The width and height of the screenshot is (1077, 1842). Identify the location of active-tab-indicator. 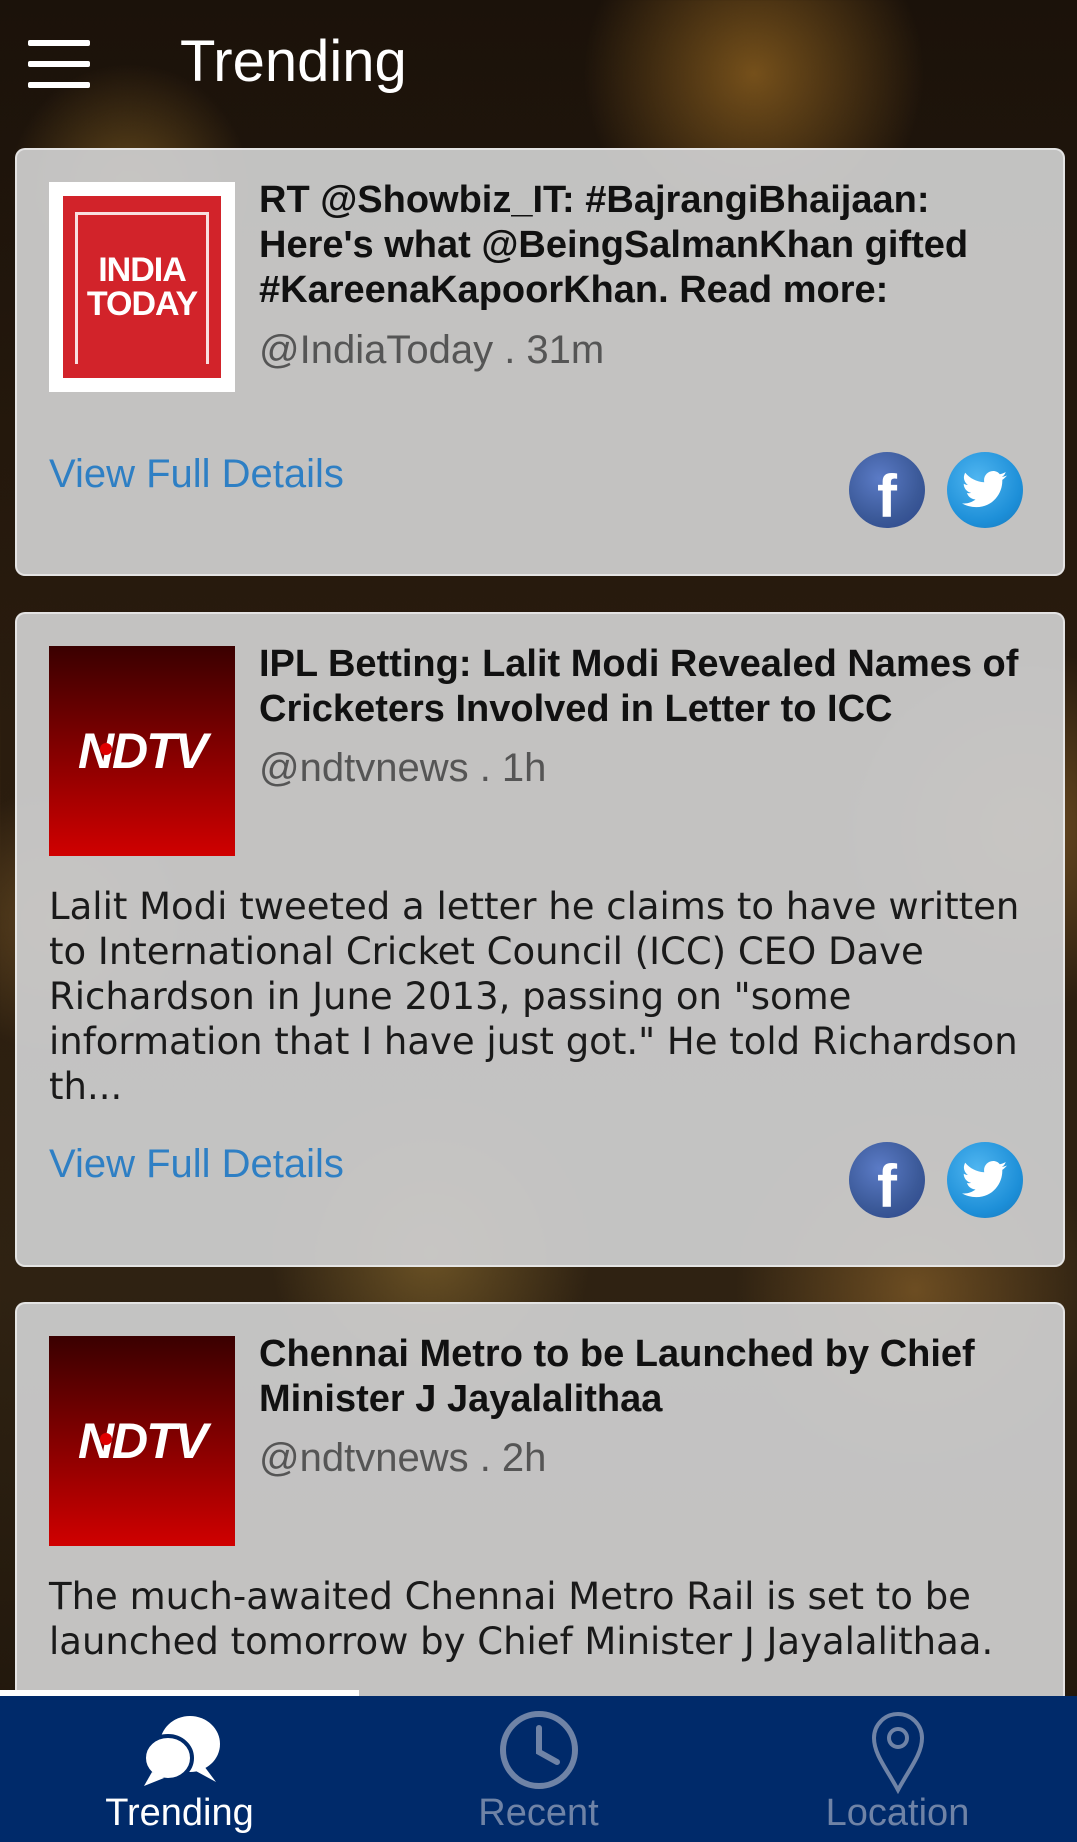
(179, 1693).